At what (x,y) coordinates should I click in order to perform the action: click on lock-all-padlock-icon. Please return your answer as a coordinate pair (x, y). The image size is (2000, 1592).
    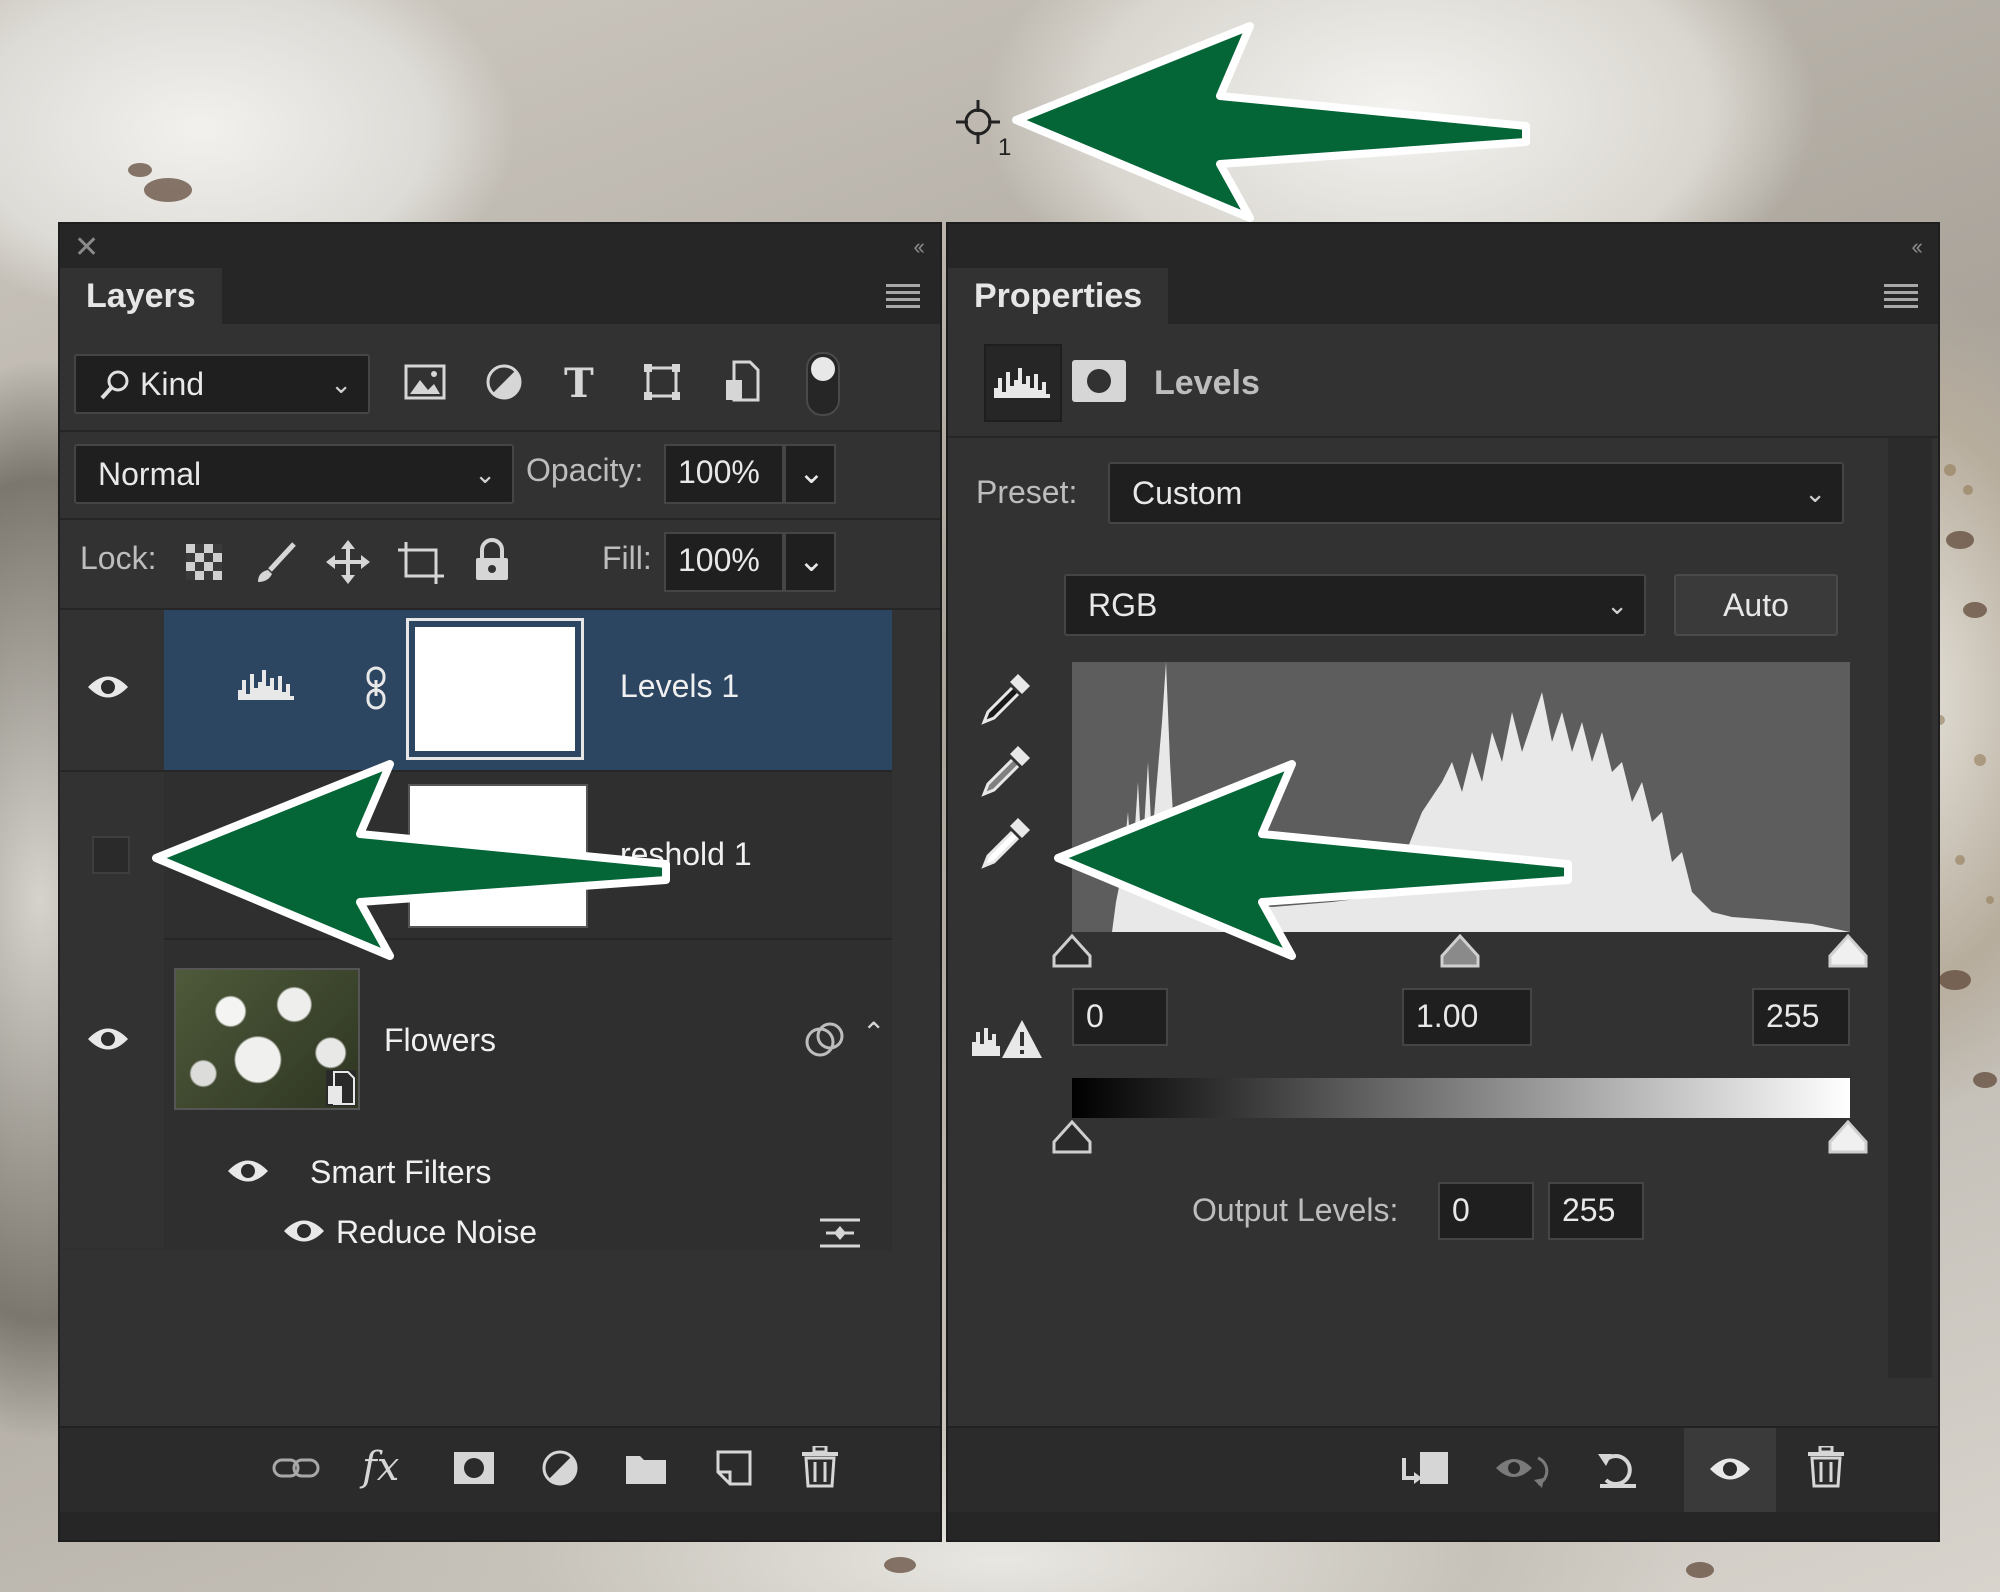
    Looking at the image, I should click on (492, 562).